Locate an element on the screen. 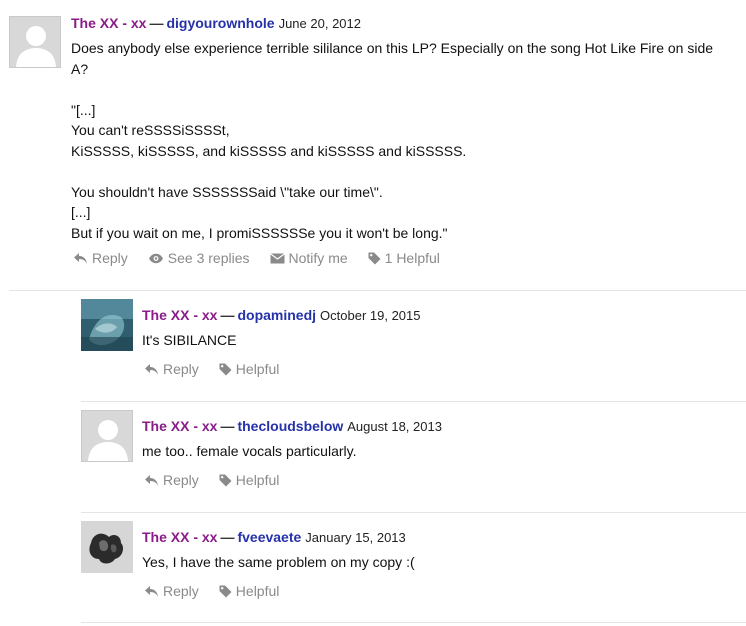 The height and width of the screenshot is (626, 746). comment-header: The XX - xx — dopaminedj October 19, 2015 is located at coordinates (281, 315).